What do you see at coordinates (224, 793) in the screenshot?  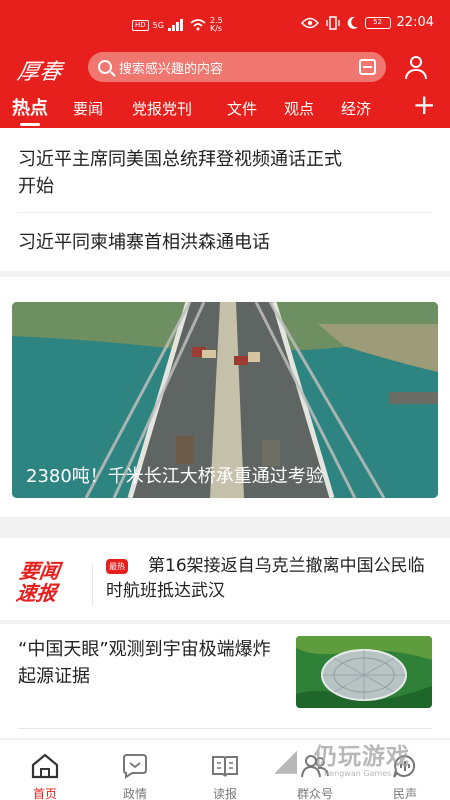 I see `nav-label: 读报` at bounding box center [224, 793].